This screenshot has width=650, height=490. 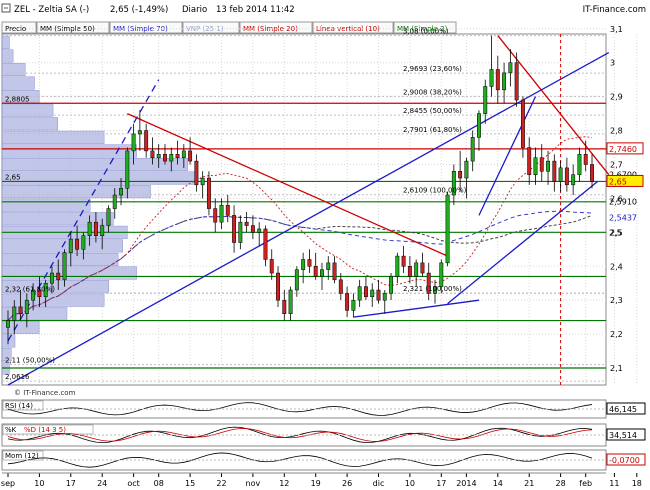 I want to click on legend-item-label: Línea vertical (10), so click(x=348, y=29).